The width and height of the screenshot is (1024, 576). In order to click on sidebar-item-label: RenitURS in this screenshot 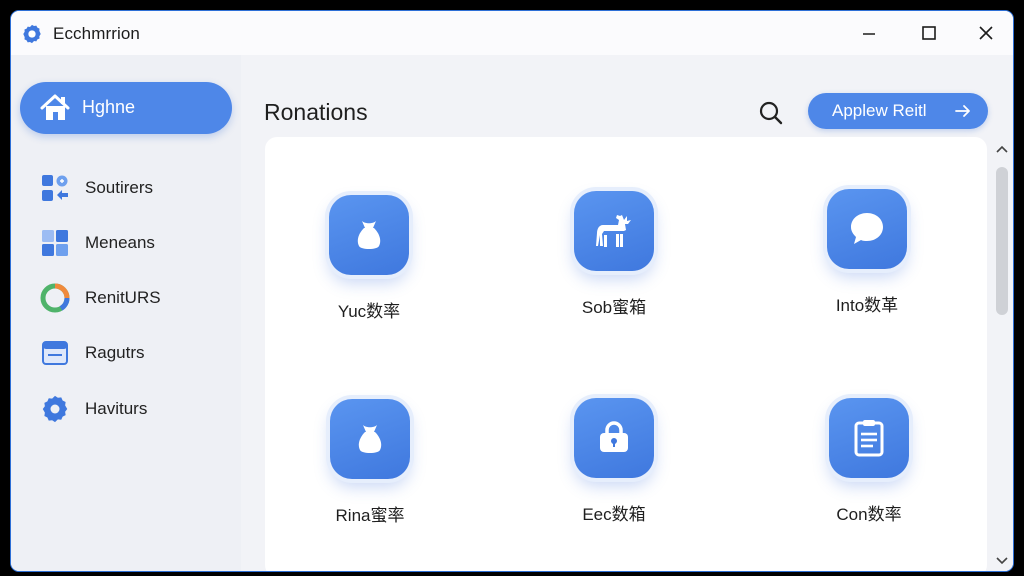, I will do `click(123, 297)`.